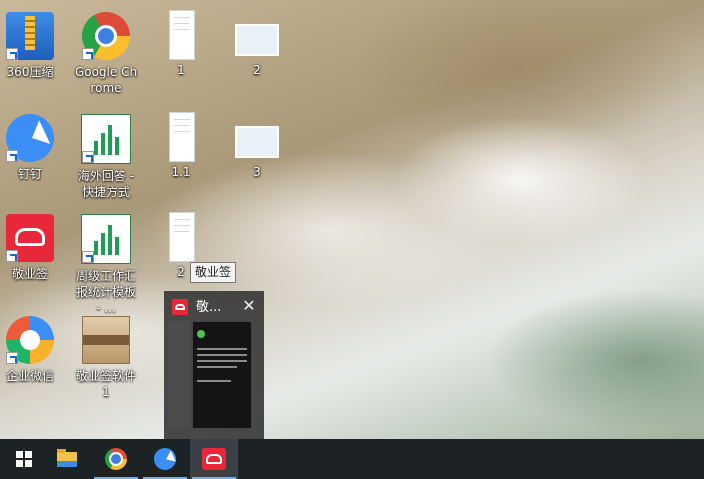 The image size is (704, 479). Describe the element at coordinates (179, 374) in the screenshot. I see `preview-sidebar` at that location.